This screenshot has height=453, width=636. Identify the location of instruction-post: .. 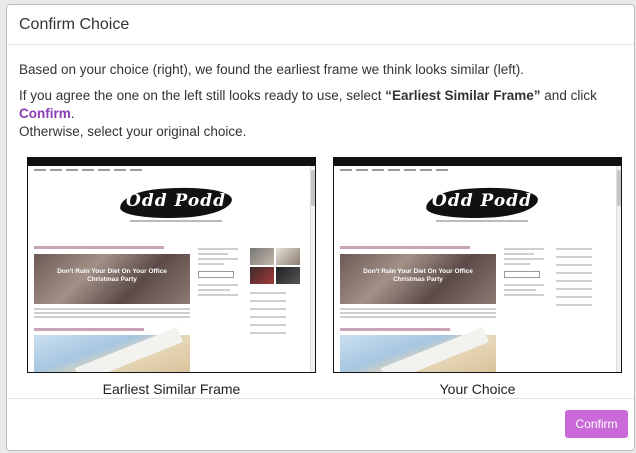
(72, 113).